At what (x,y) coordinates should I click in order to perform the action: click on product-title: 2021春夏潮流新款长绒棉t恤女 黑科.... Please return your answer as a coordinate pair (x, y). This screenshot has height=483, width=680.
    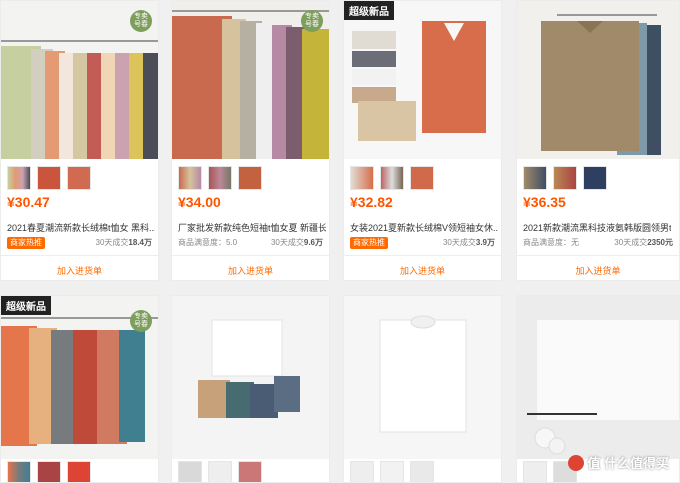
    Looking at the image, I should click on (81, 227).